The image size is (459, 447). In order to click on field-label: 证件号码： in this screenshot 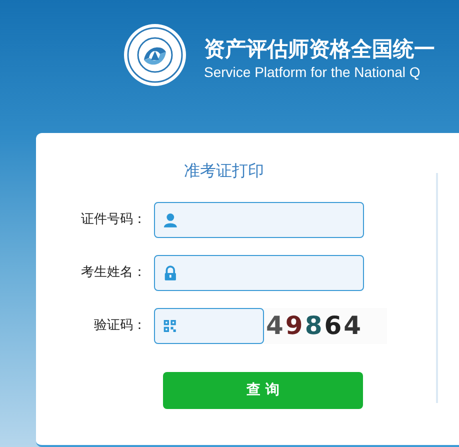, I will do `click(113, 220)`.